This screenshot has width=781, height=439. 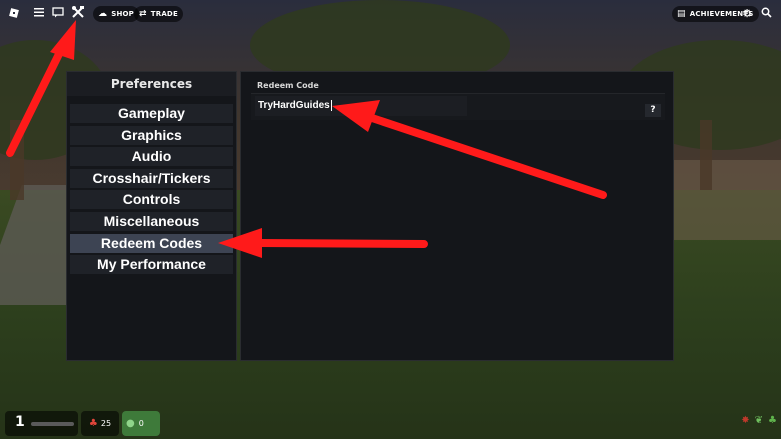 What do you see at coordinates (20, 422) in the screenshot?
I see `level-number: 1` at bounding box center [20, 422].